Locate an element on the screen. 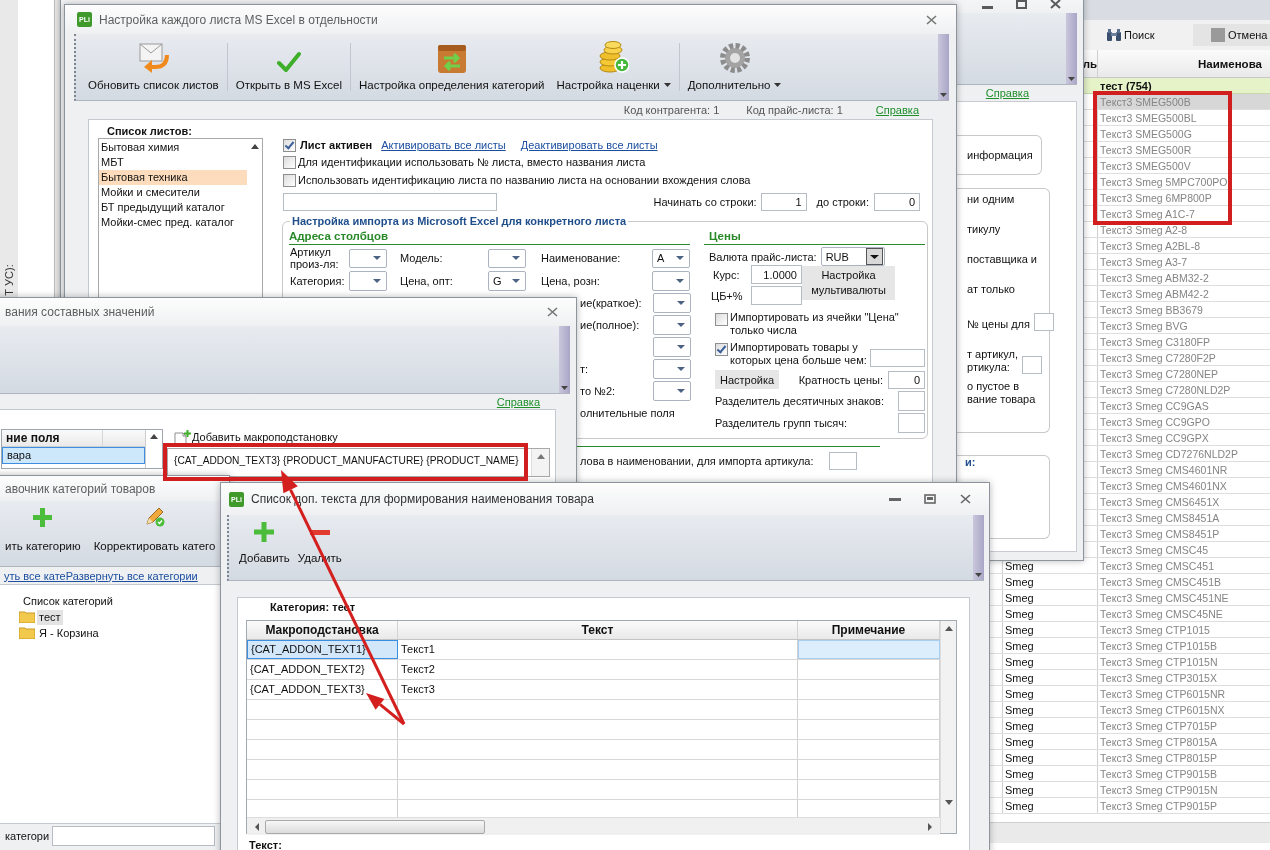 Image resolution: width=1270 pixels, height=850 pixels. edit-category-button: Корректировать катего is located at coordinates (154, 533).